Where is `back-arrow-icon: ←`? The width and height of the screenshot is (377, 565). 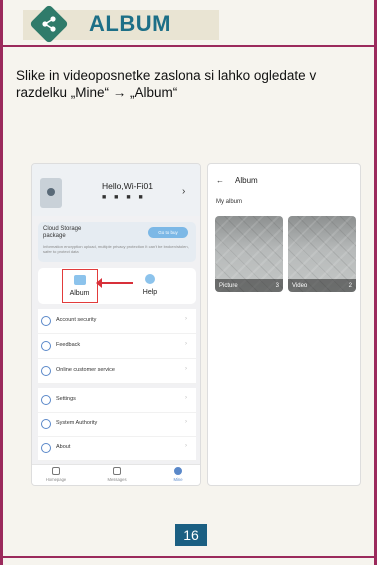
back-arrow-icon: ← is located at coordinates (220, 180).